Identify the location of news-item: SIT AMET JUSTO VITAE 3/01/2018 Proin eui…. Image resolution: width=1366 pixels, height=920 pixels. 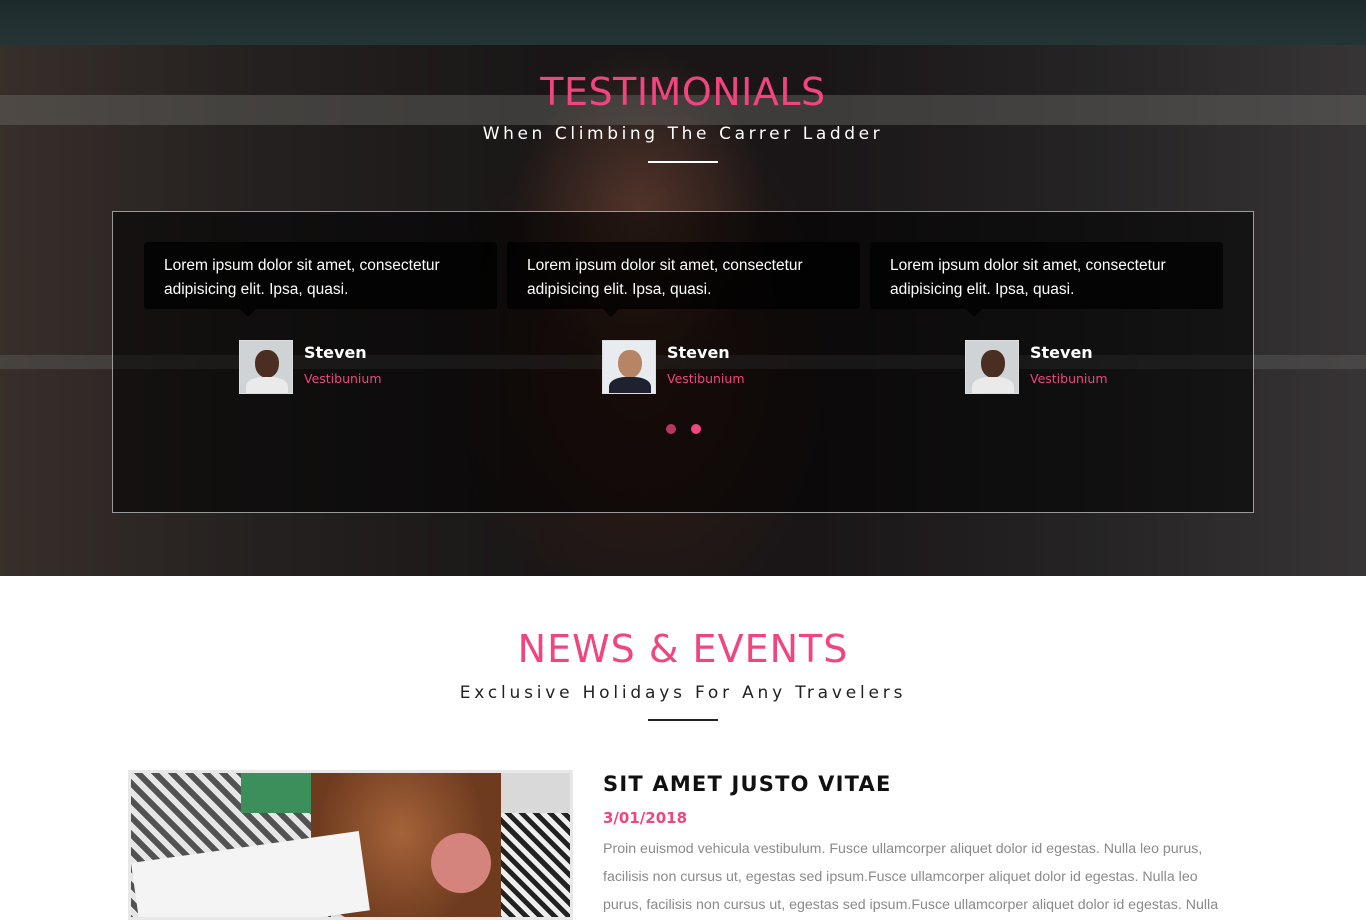
(918, 844).